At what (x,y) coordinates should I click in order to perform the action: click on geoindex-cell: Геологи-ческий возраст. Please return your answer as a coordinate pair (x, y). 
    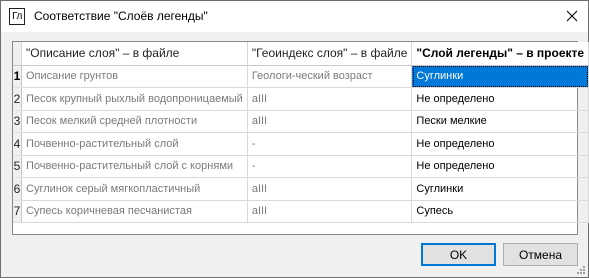
    Looking at the image, I should click on (330, 76).